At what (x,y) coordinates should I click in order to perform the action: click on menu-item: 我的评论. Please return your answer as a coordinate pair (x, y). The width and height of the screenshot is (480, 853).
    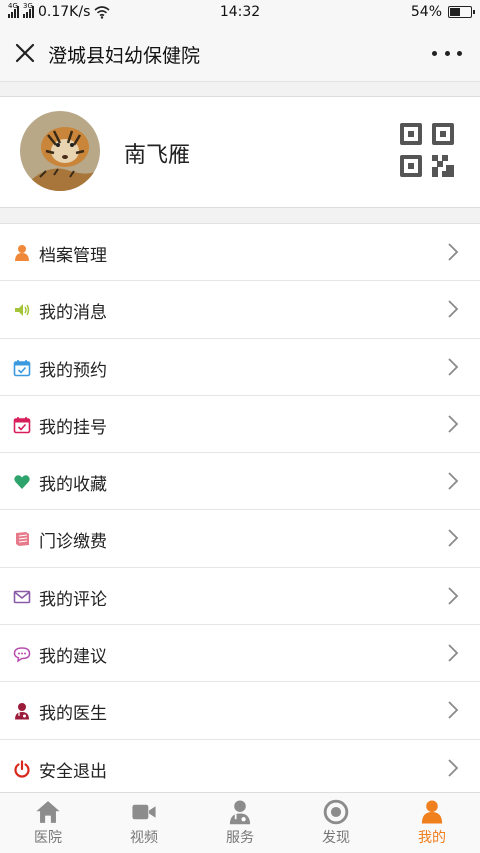
    Looking at the image, I should click on (240, 597).